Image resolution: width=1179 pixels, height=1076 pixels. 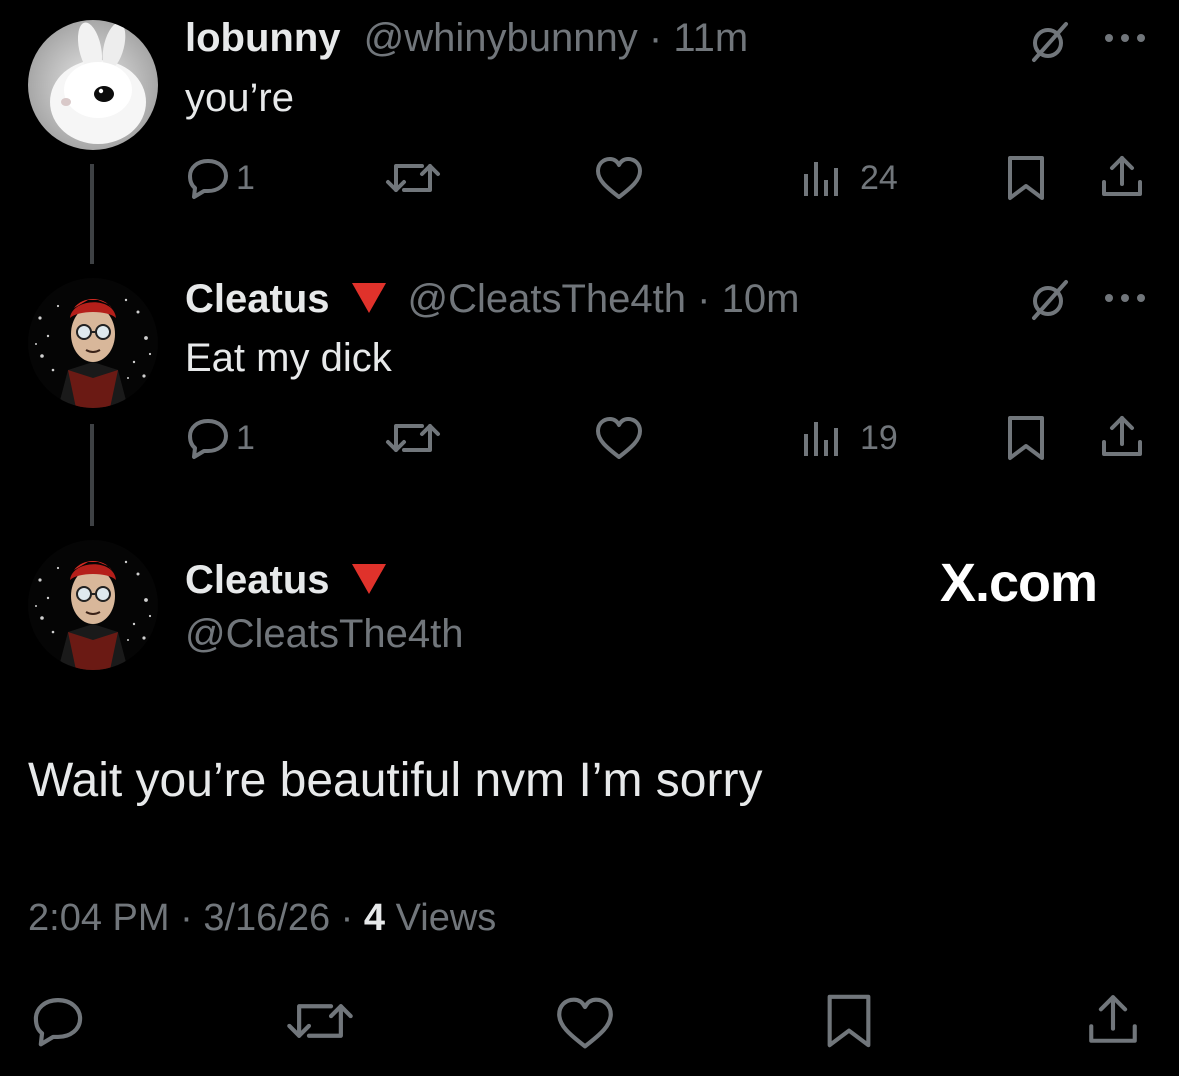 What do you see at coordinates (879, 437) in the screenshot?
I see `views-count: 19` at bounding box center [879, 437].